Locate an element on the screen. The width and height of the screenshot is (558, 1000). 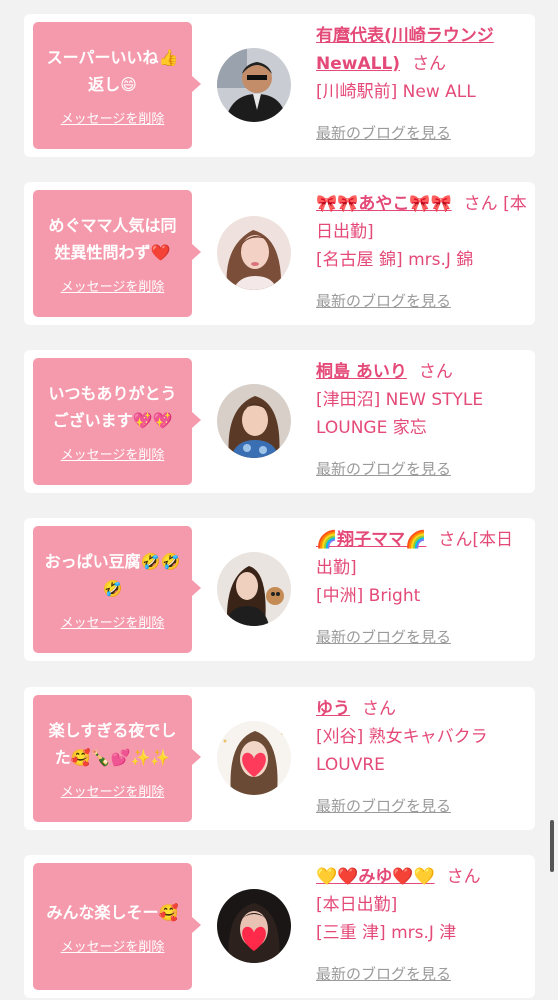
message-text: みんな楽しそー🥰 is located at coordinates (112, 912).